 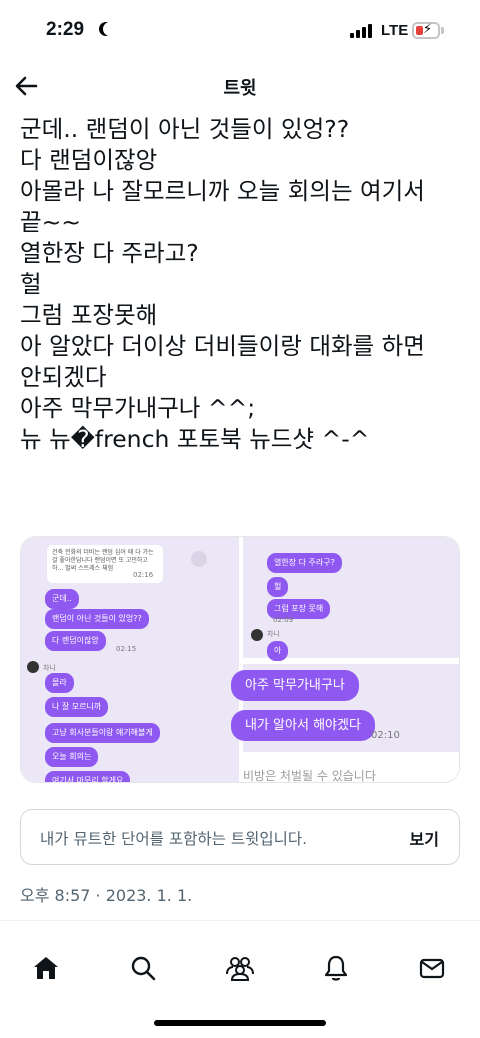 What do you see at coordinates (102, 733) in the screenshot?
I see `chat-bubble: 고냥 회사분들이랑 얘기해볼게` at bounding box center [102, 733].